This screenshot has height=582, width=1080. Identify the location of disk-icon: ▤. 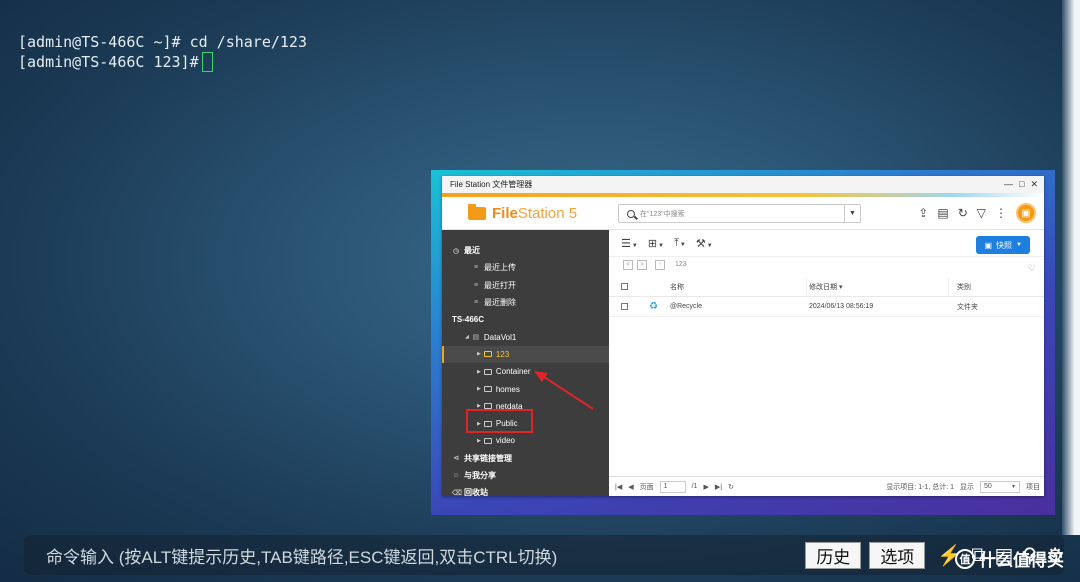
(476, 338).